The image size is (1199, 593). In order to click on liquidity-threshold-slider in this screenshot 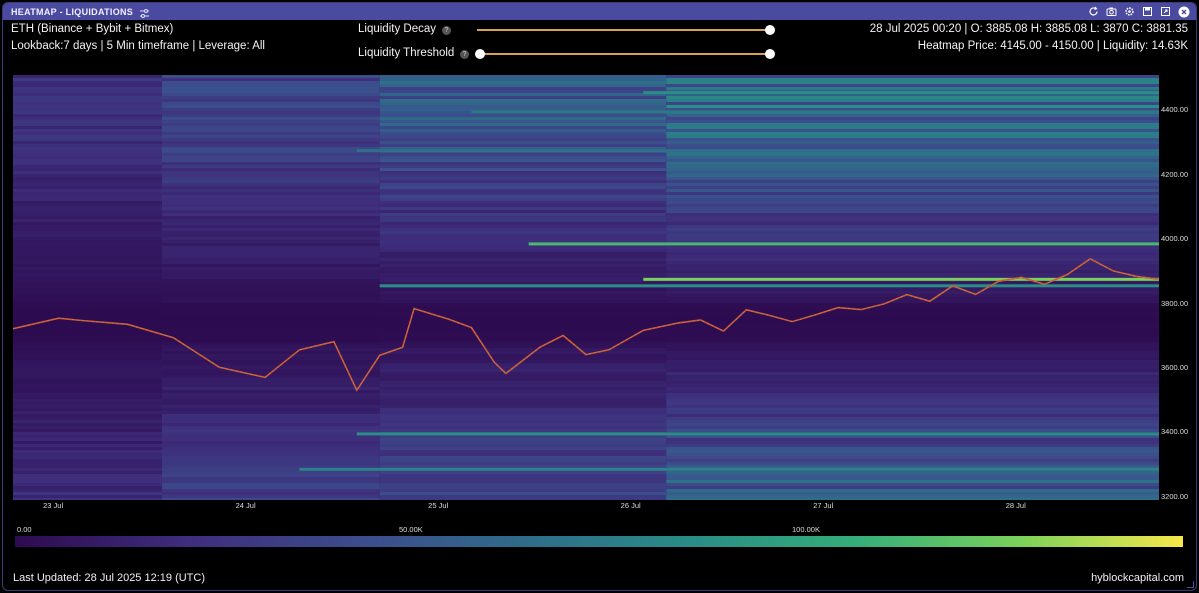, I will do `click(624, 54)`.